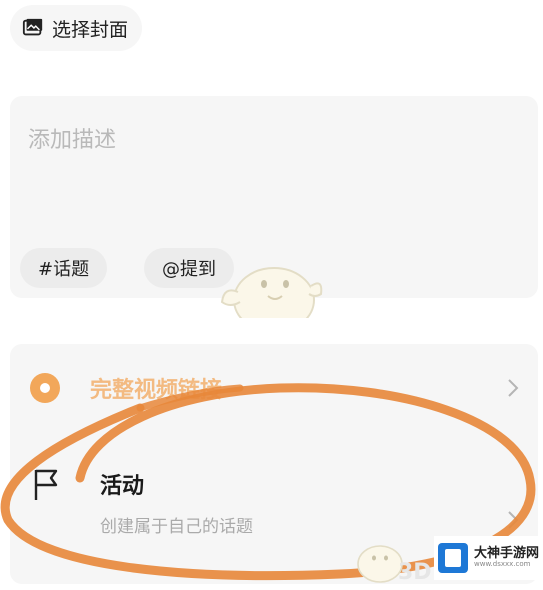 This screenshot has height=590, width=543. I want to click on site-watermark: 大神手游网 www.dsxxx.com, so click(488, 558).